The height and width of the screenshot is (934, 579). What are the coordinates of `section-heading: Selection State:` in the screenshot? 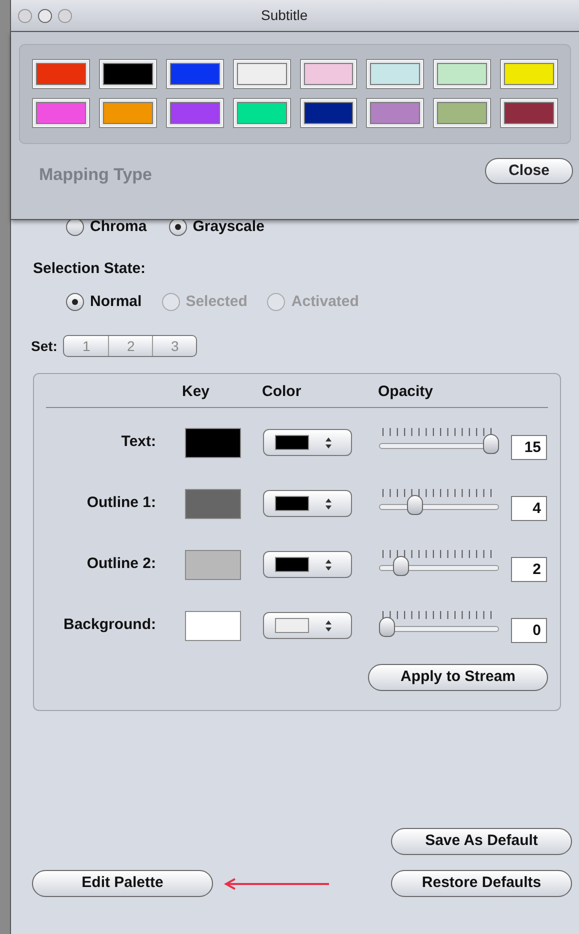 It's located at (90, 269).